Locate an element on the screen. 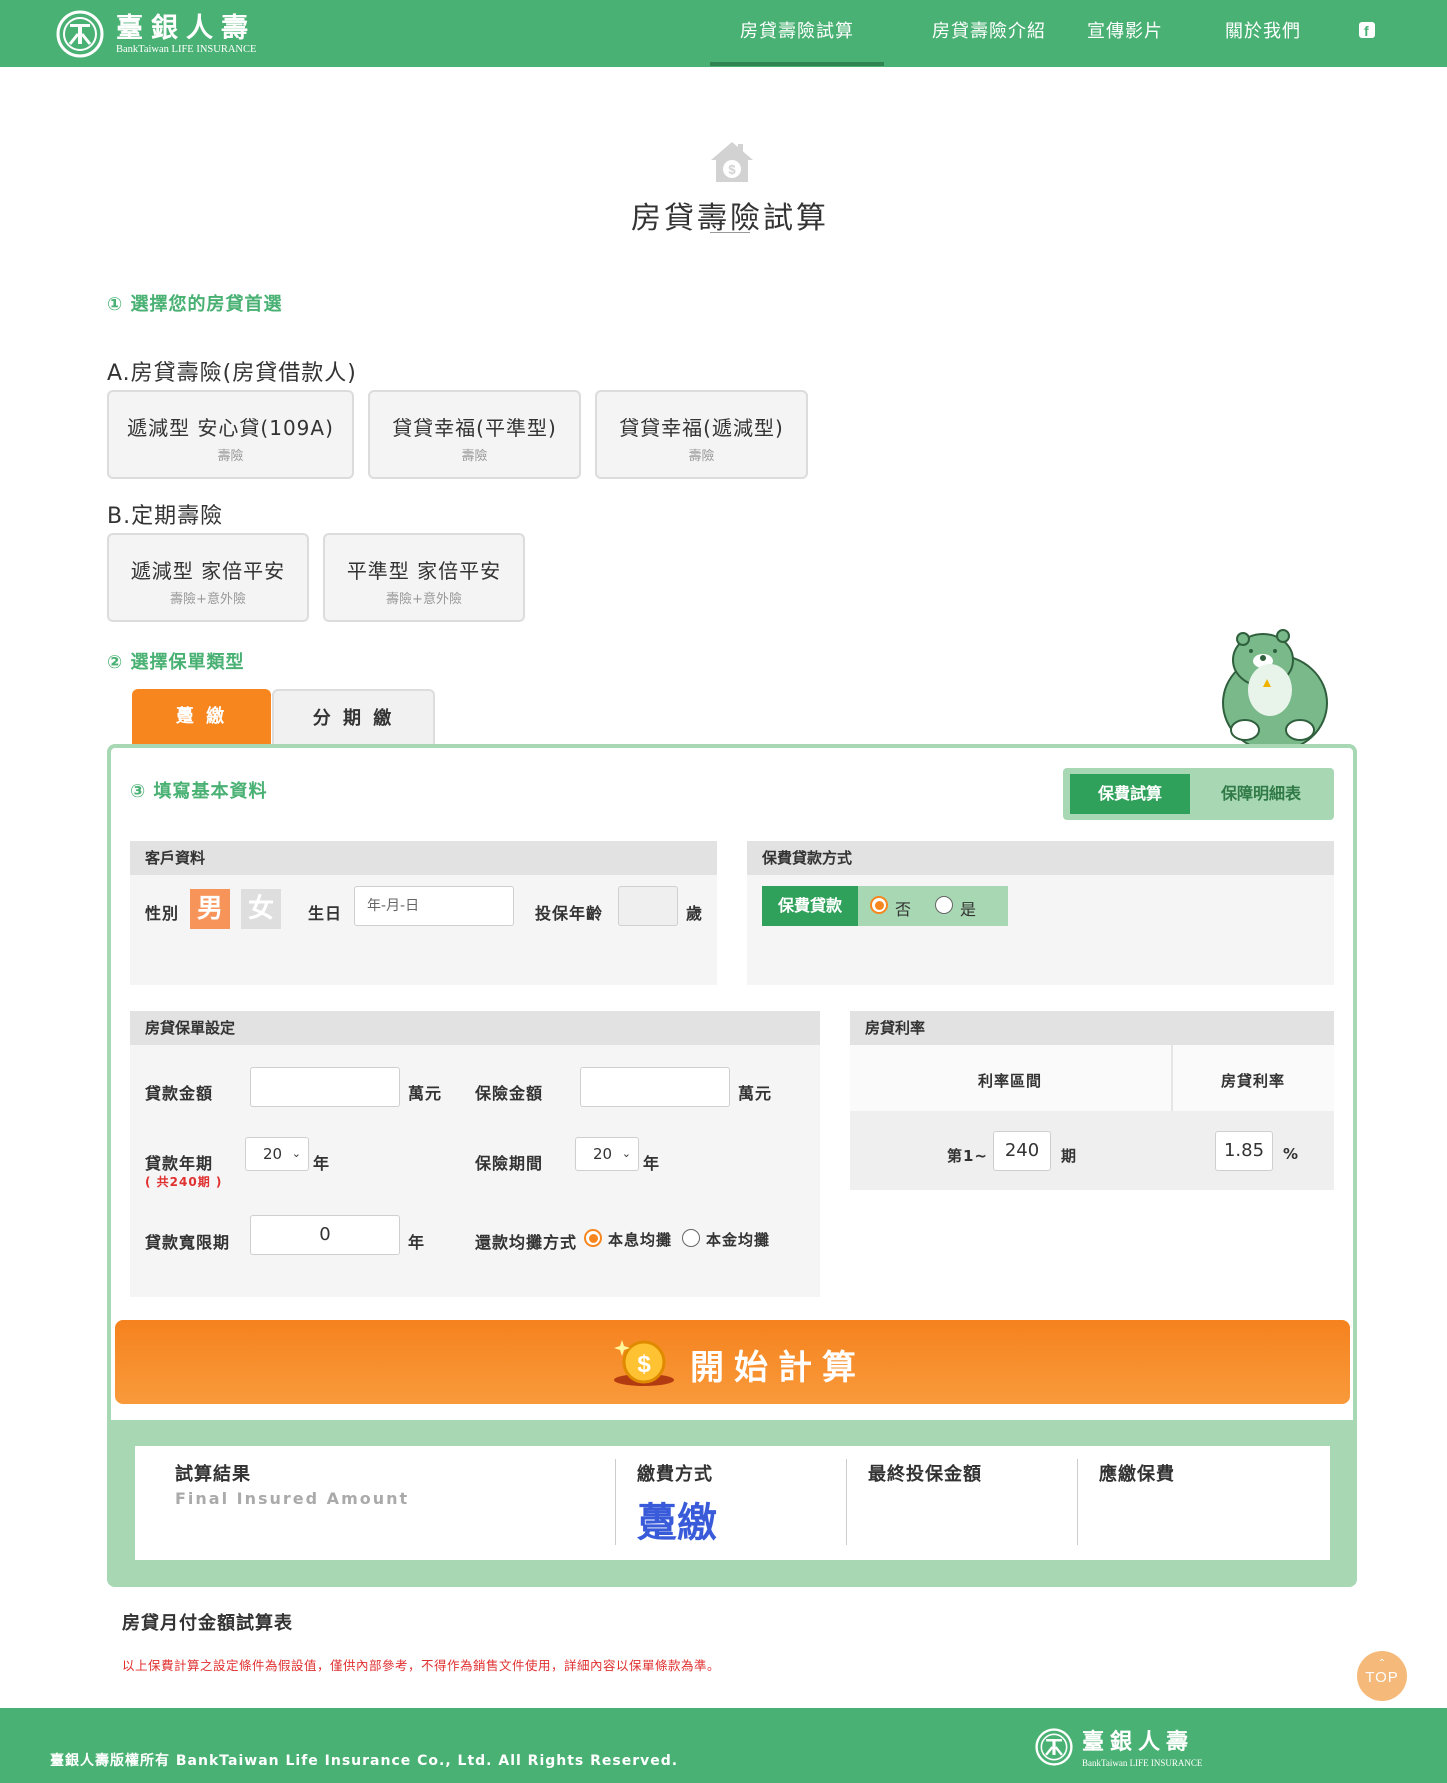 This screenshot has width=1447, height=1783. bear-mascot is located at coordinates (1275, 688).